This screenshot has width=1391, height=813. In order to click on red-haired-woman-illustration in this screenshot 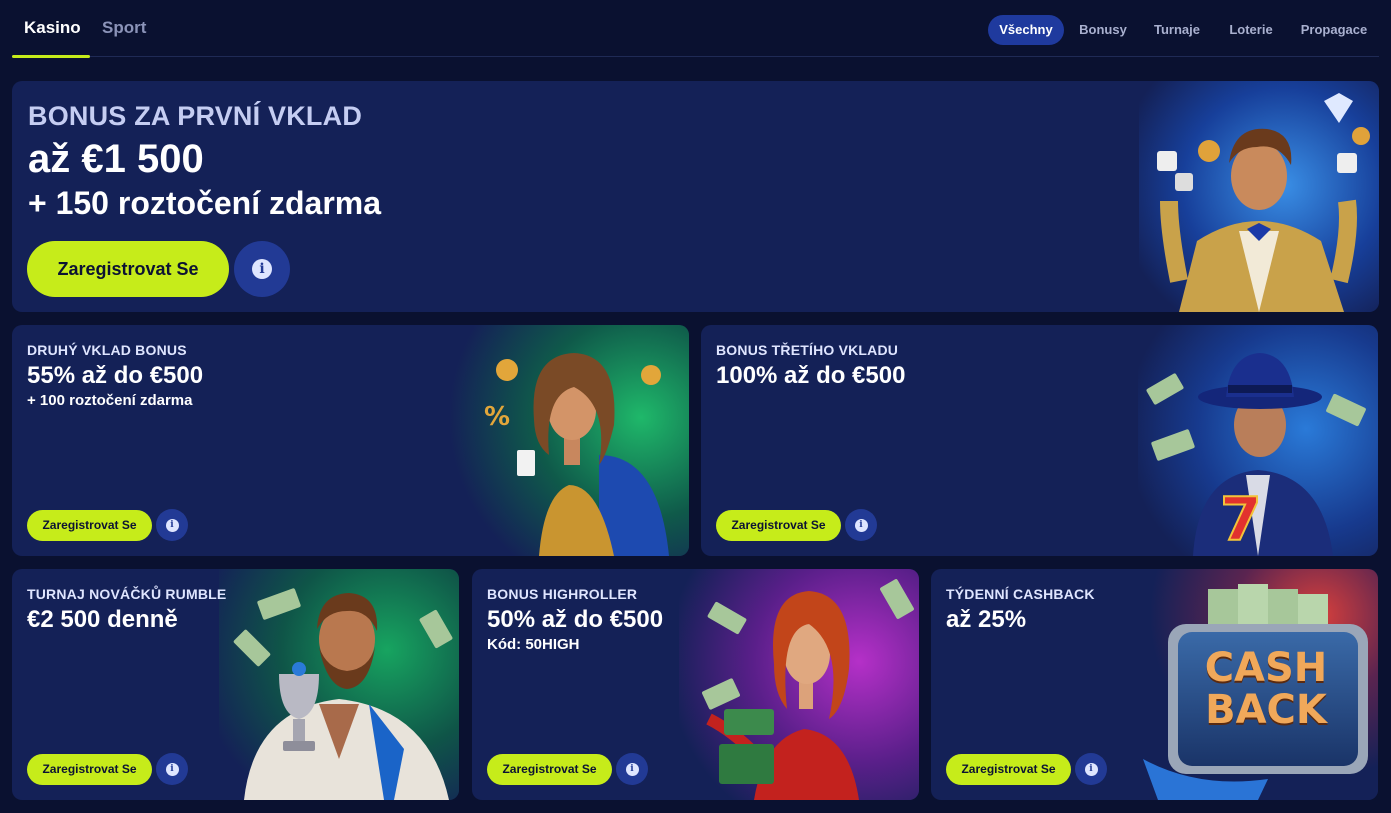, I will do `click(799, 684)`.